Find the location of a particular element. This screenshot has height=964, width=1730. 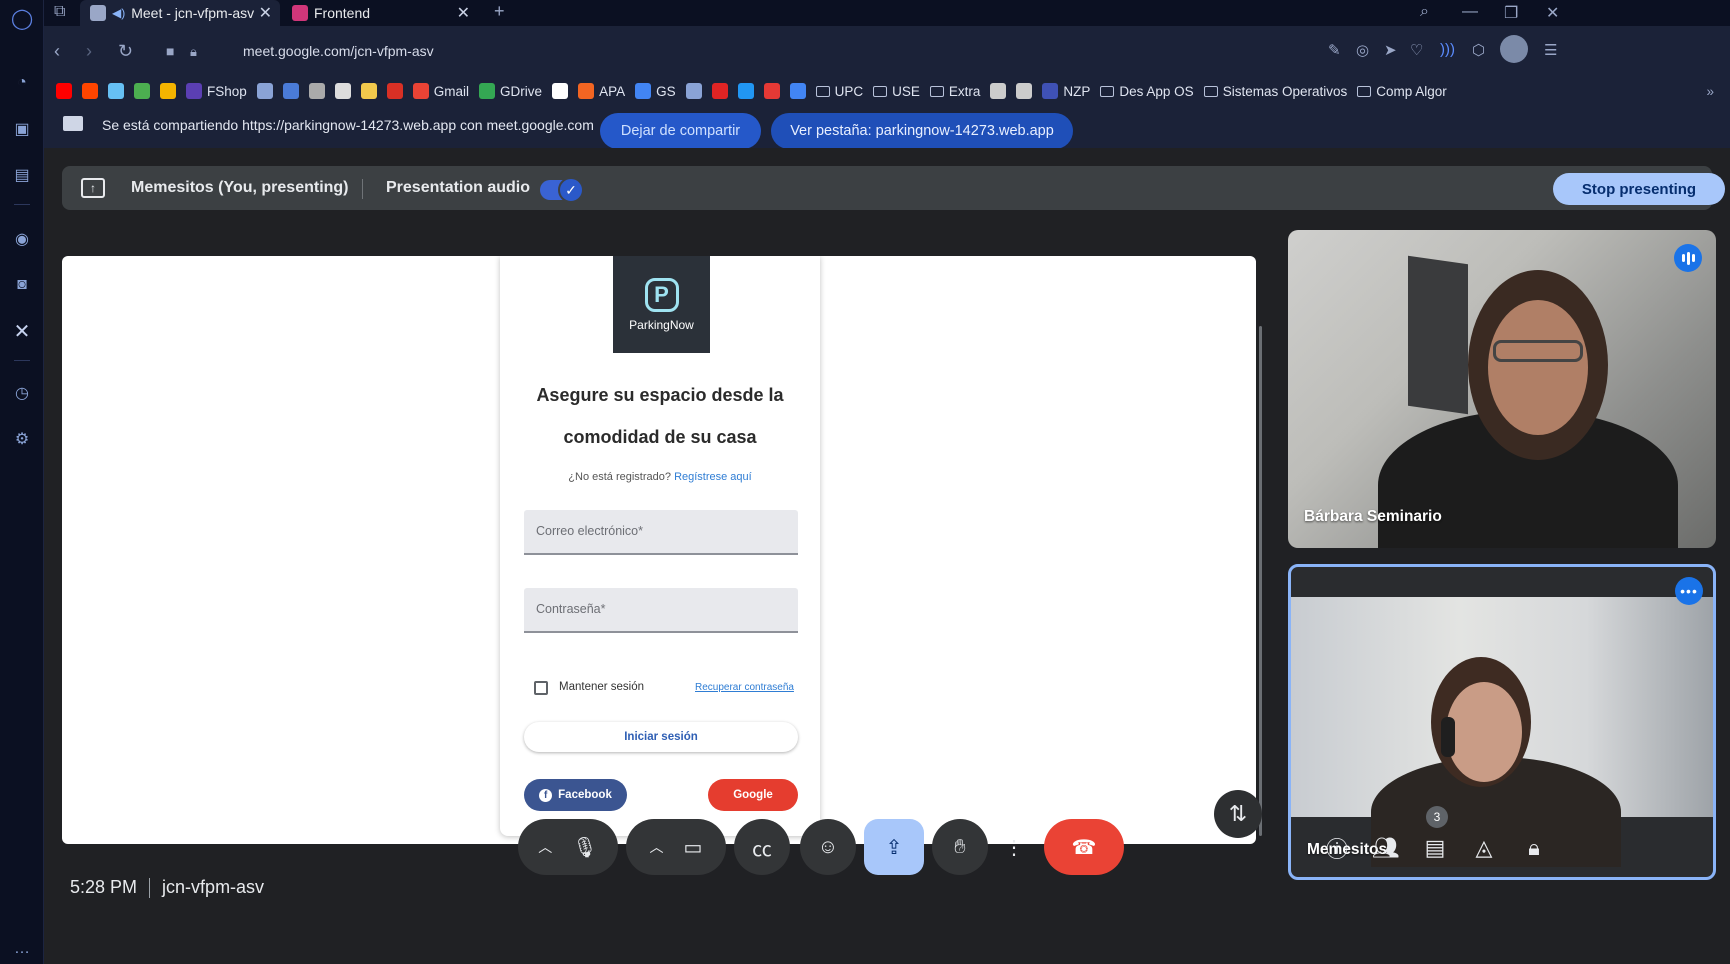

instagram-icon: ◙ is located at coordinates (22, 285).